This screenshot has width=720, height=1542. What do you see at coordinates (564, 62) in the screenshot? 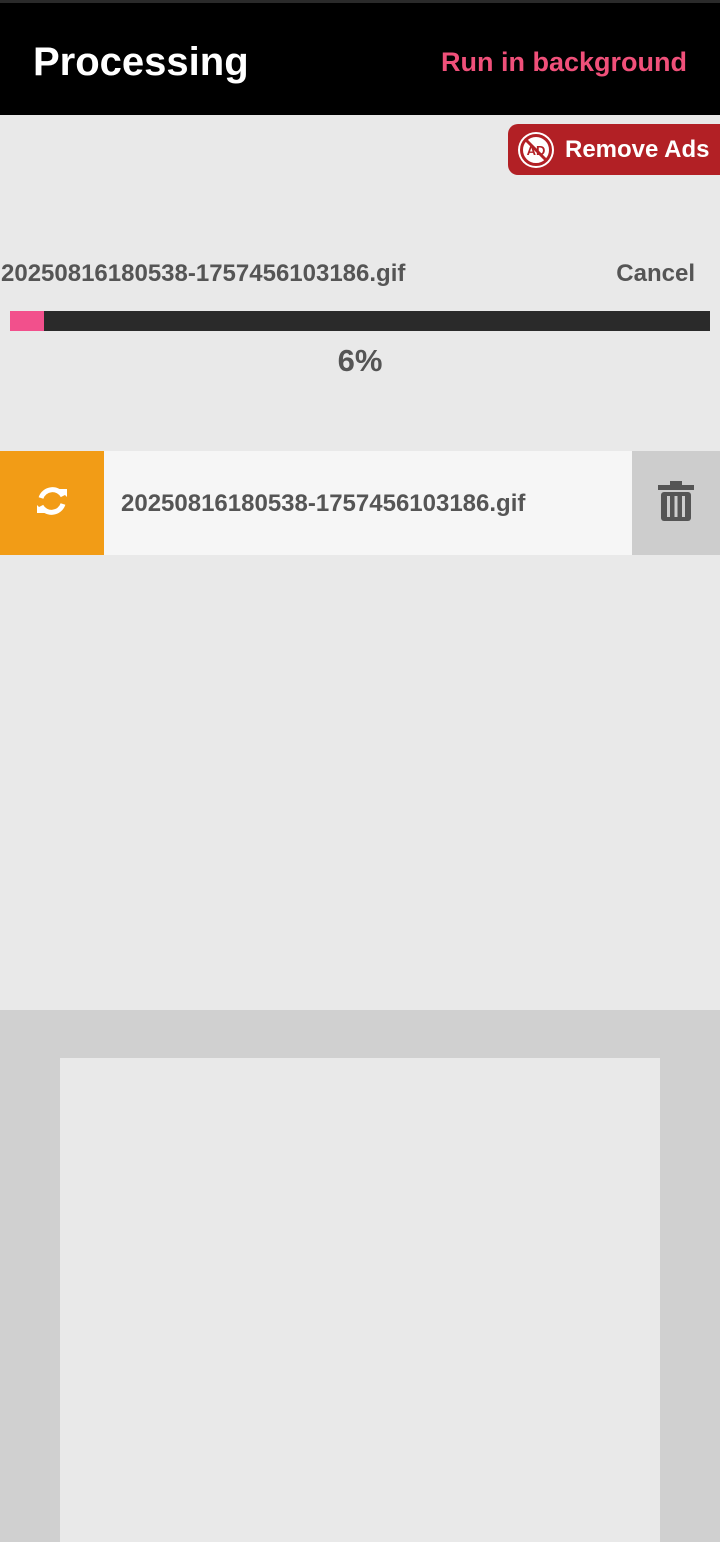
I see `run-in-background-button: Run in background` at bounding box center [564, 62].